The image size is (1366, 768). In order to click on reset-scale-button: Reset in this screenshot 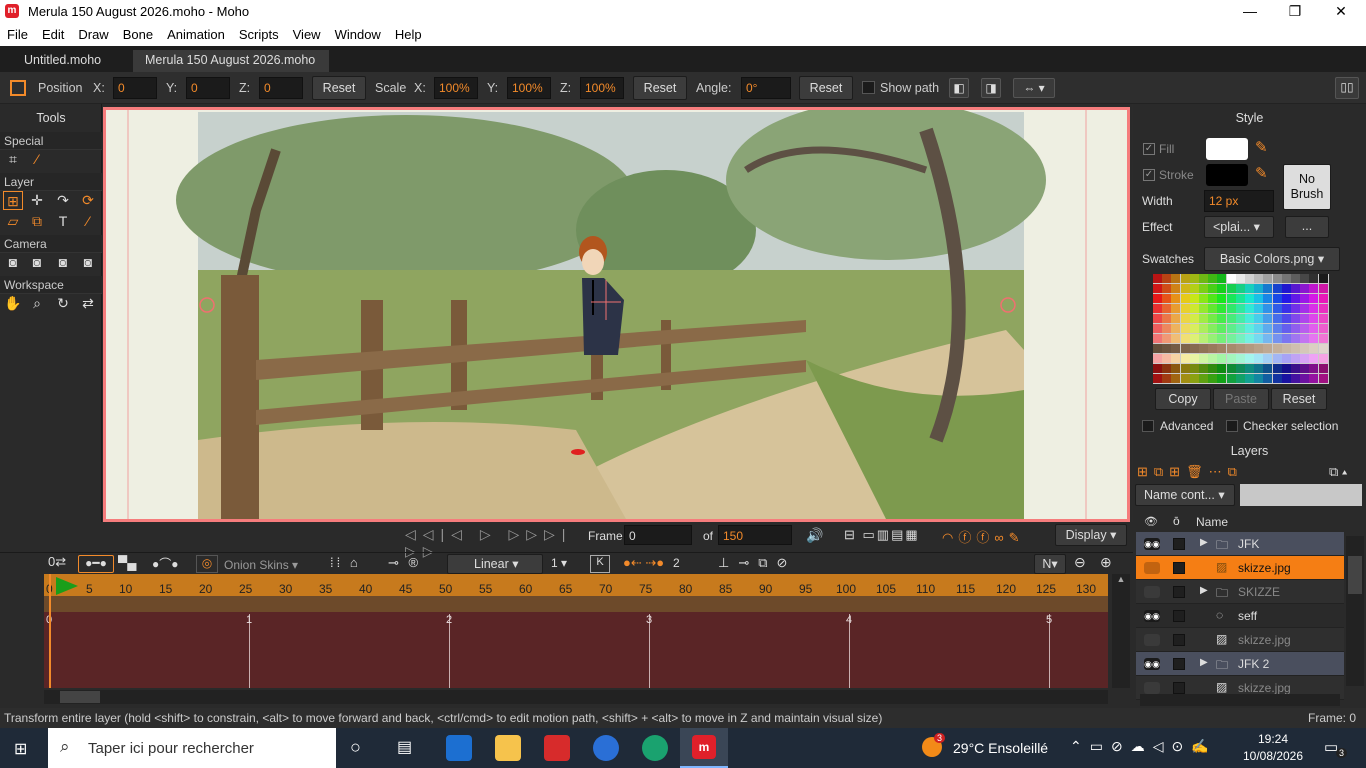, I will do `click(660, 88)`.